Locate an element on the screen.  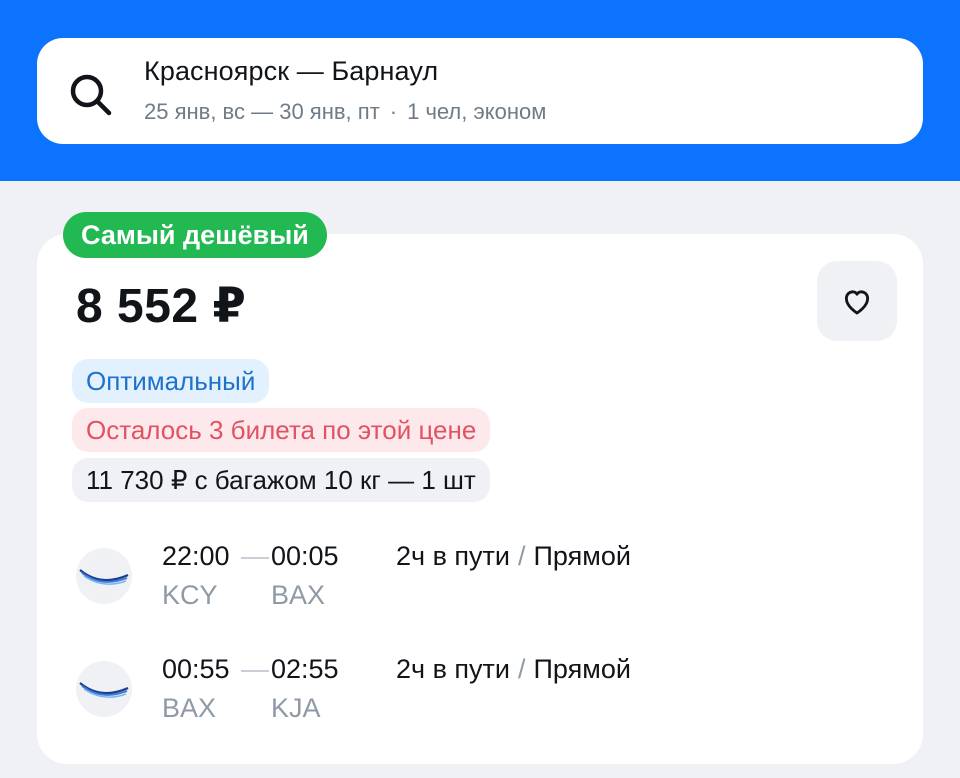
search-details: 25 янв, вс — 30 янв, пт · 1 чел, эконом is located at coordinates (345, 112).